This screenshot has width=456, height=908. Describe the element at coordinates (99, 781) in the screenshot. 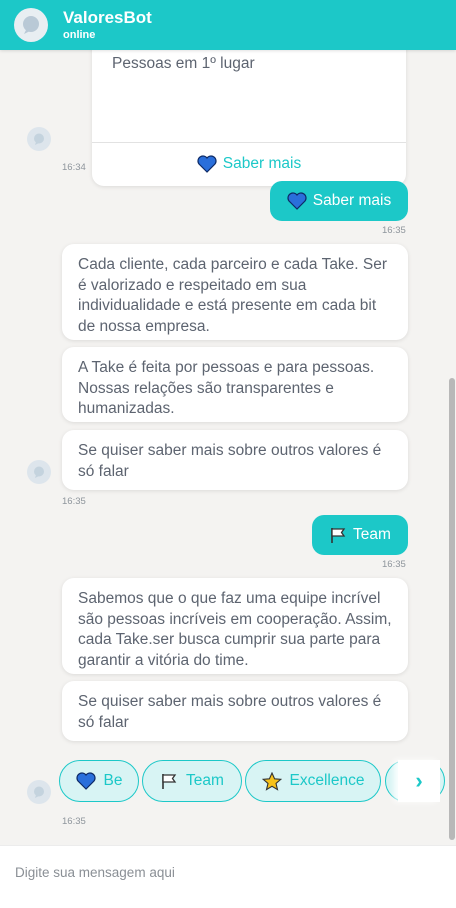

I see `quick-reply-be: Be` at that location.